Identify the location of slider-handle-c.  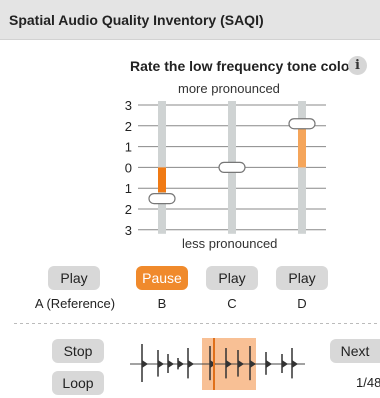
(232, 167).